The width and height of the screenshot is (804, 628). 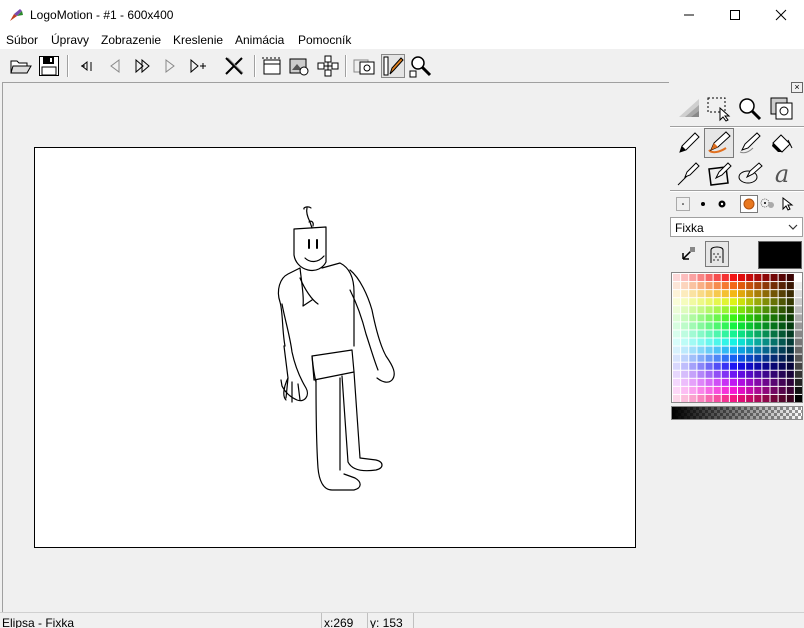 I want to click on current-color-swatch, so click(x=780, y=255).